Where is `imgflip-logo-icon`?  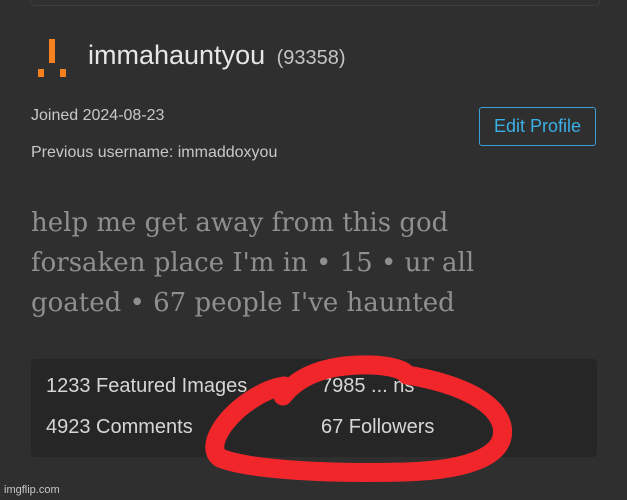
imgflip-logo-icon is located at coordinates (52, 58).